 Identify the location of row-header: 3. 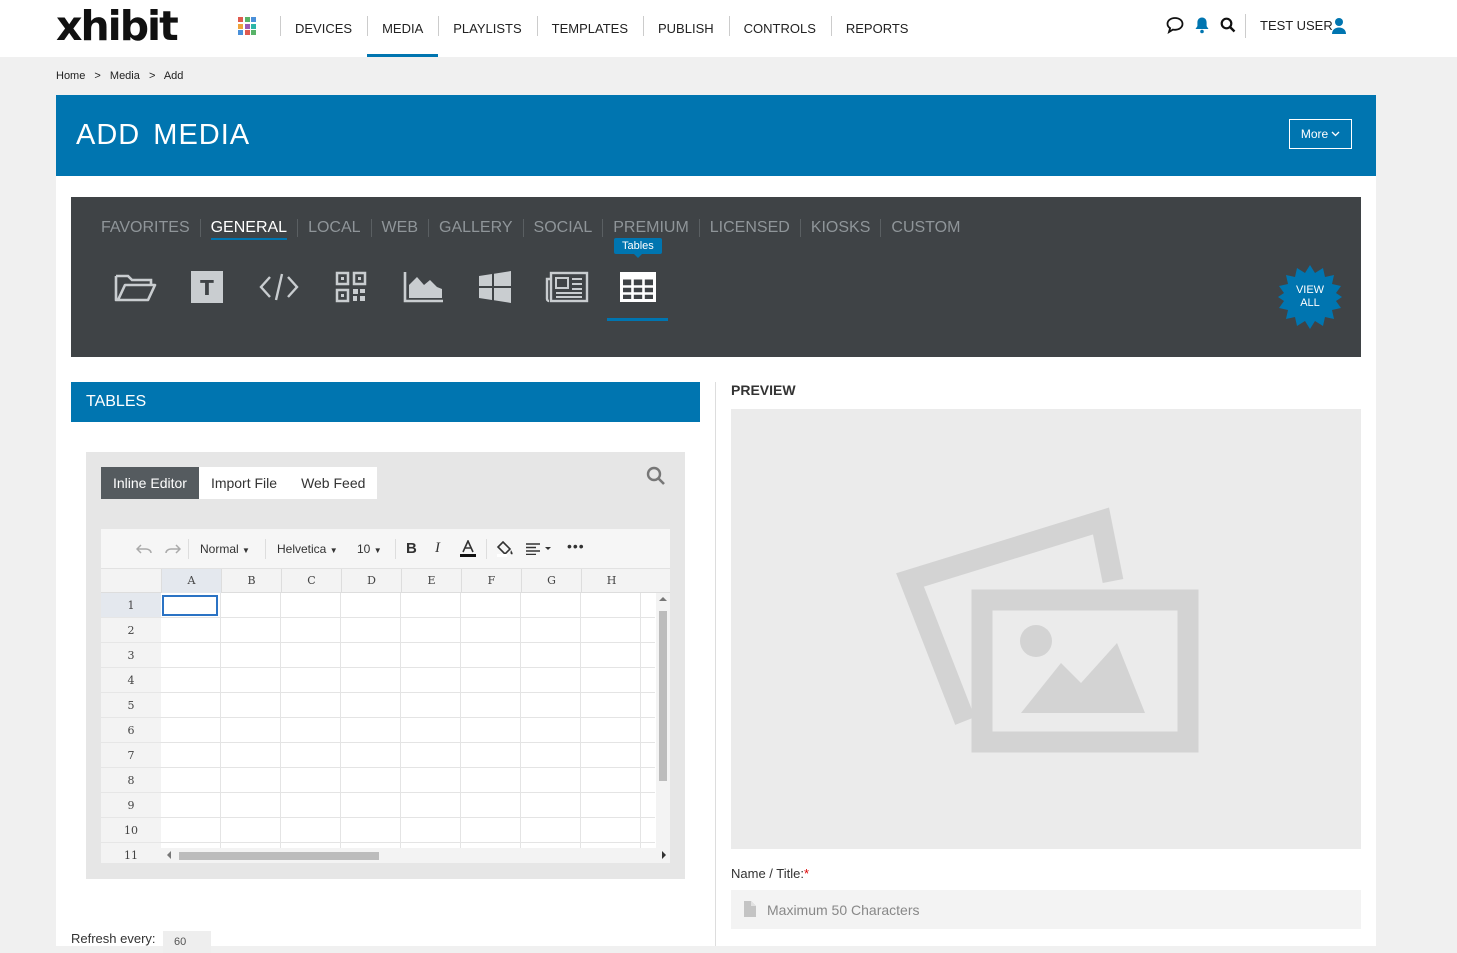
(131, 655).